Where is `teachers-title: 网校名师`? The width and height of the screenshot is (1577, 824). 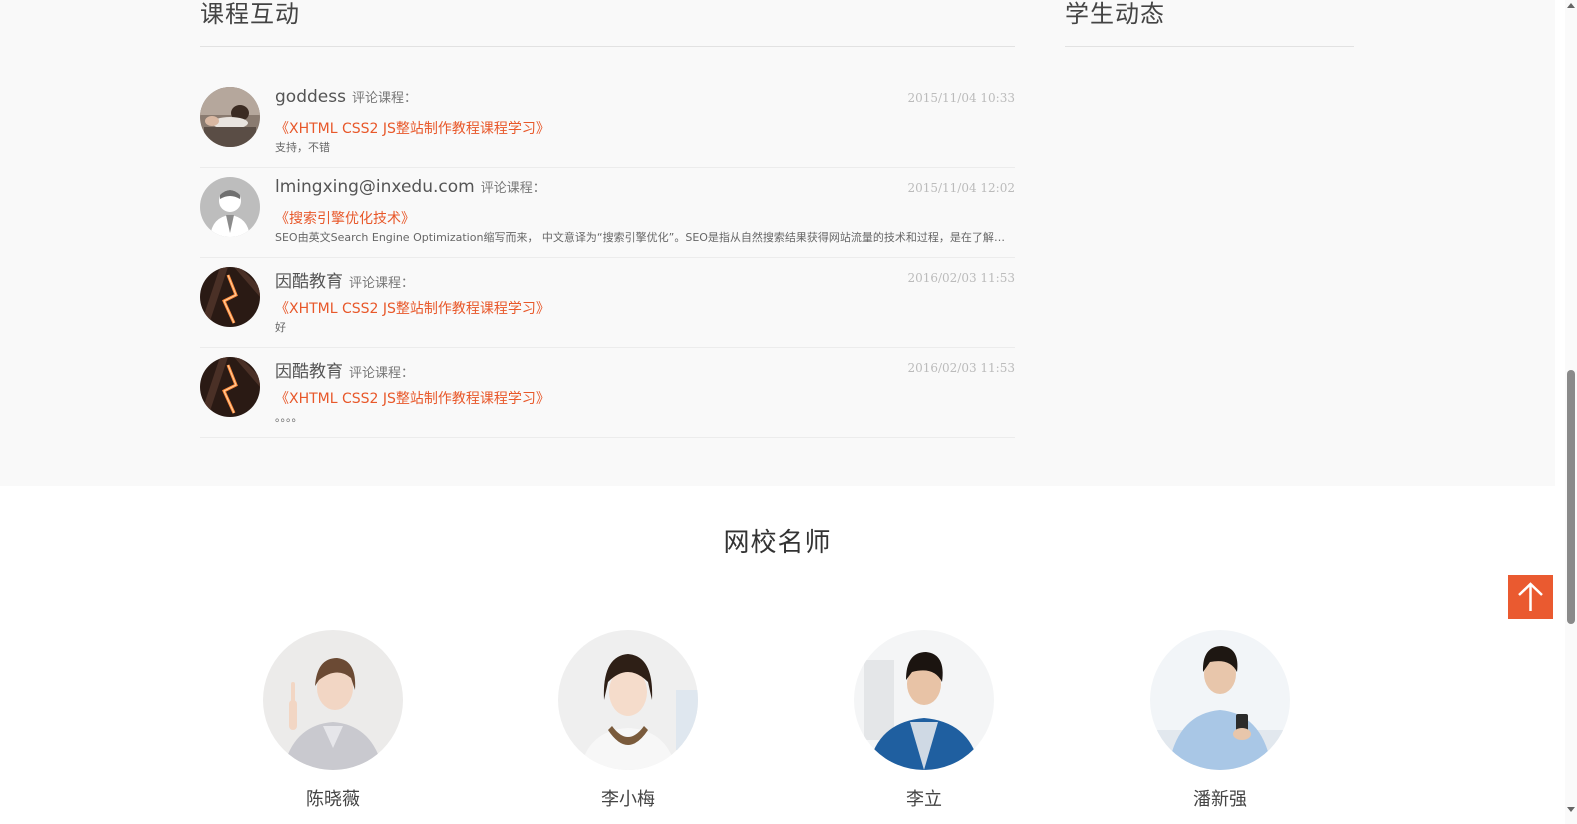 teachers-title: 网校名师 is located at coordinates (777, 543).